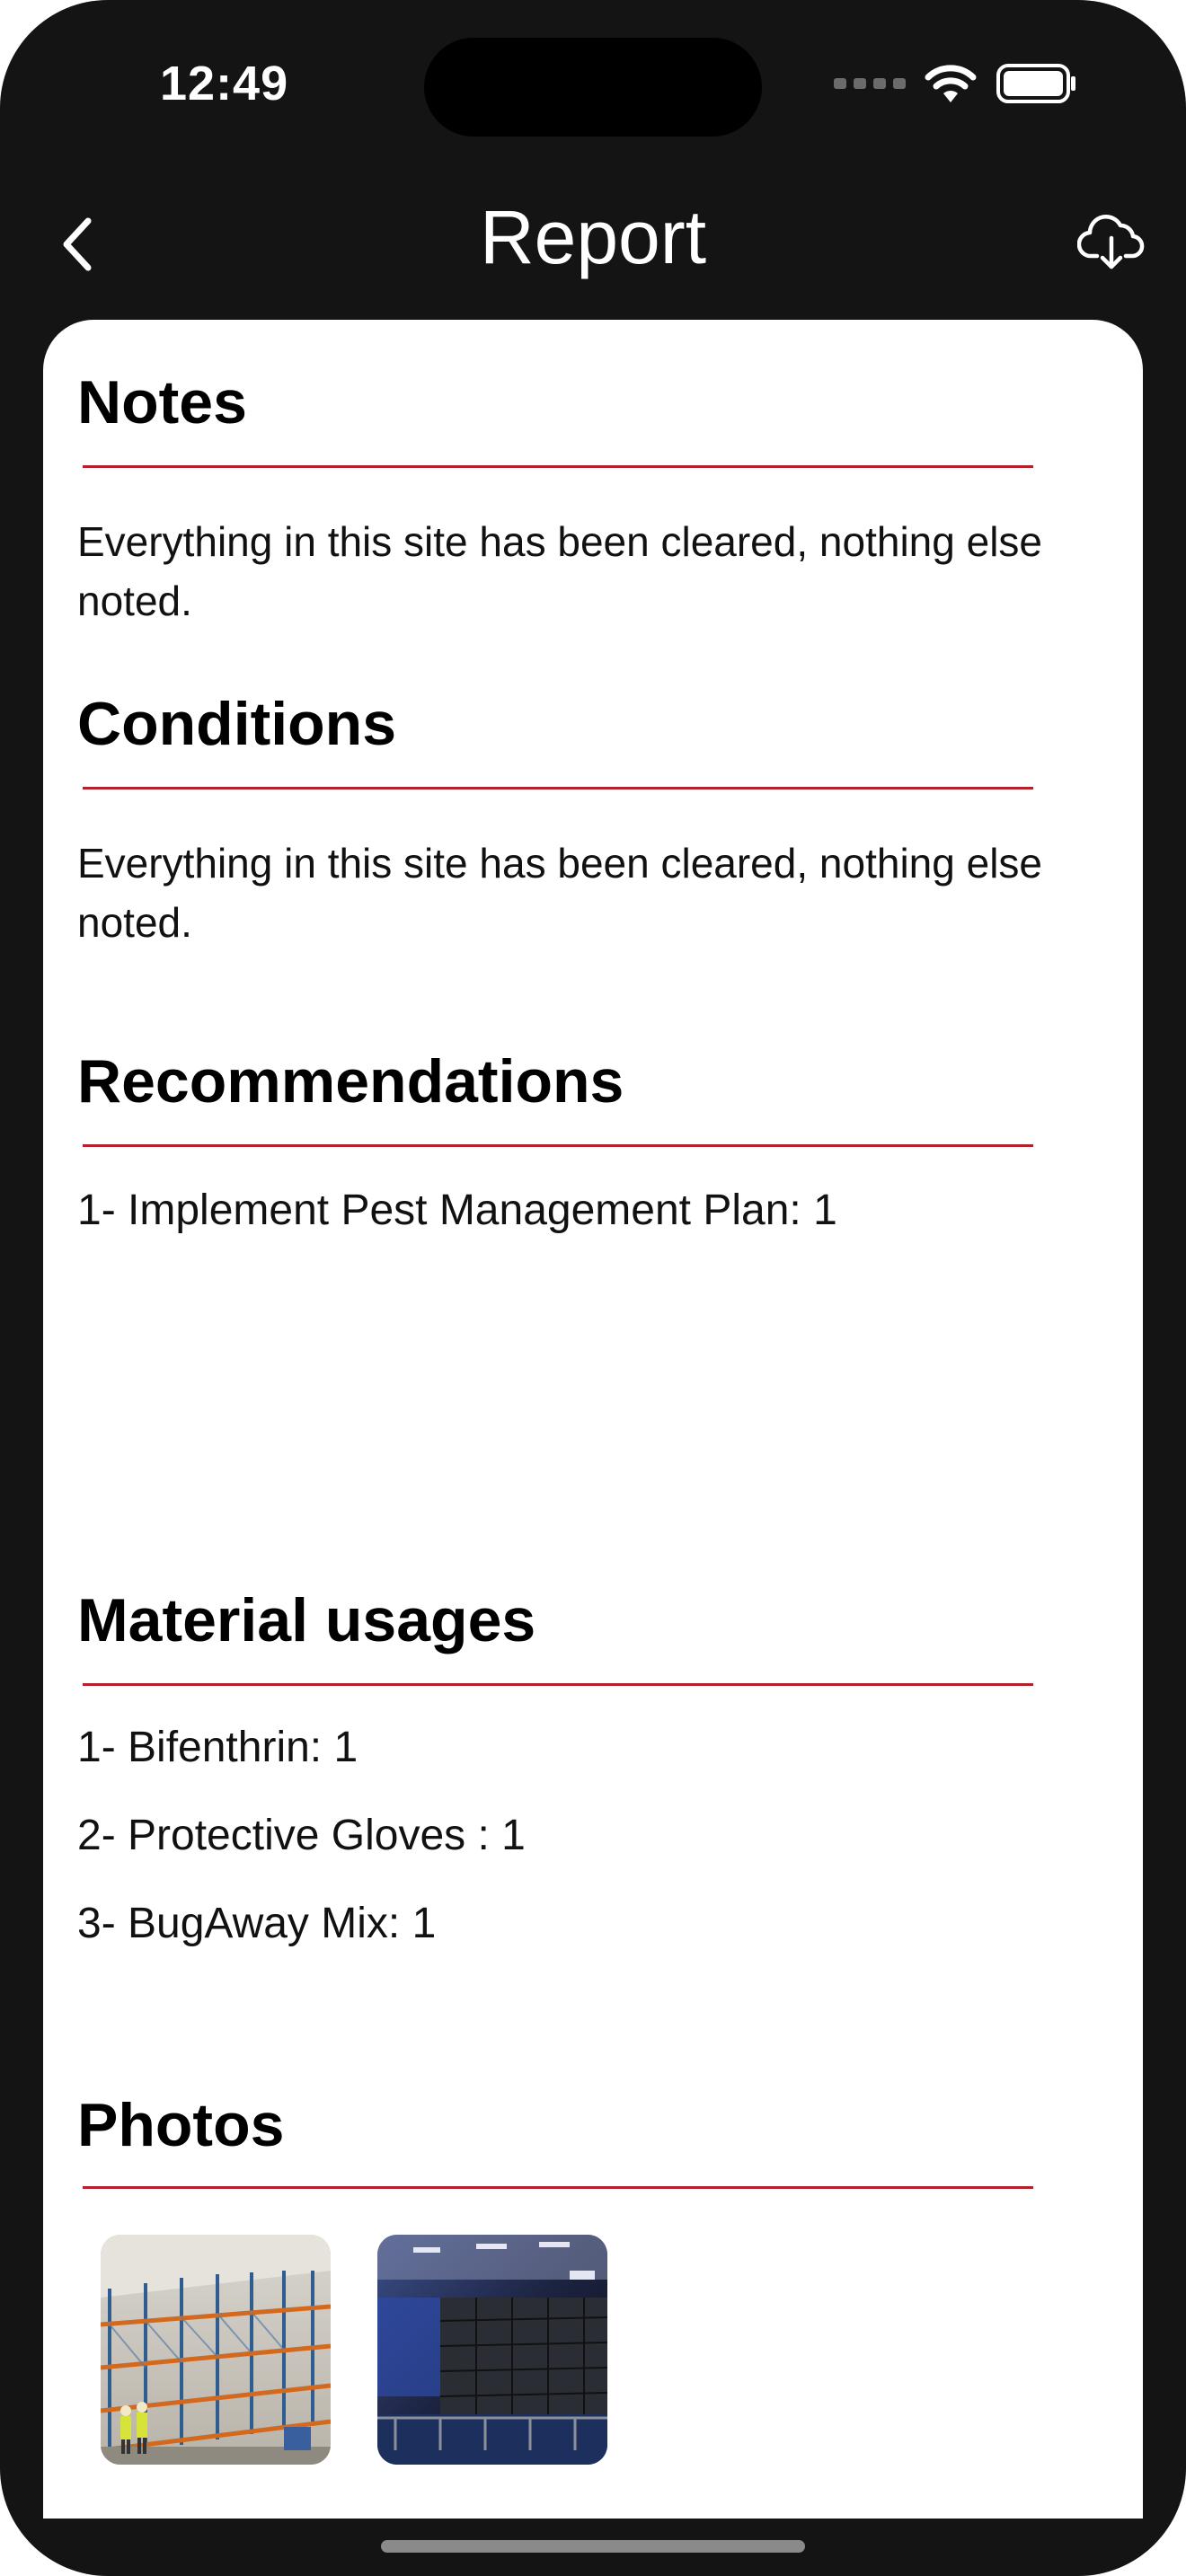 The width and height of the screenshot is (1186, 2576). What do you see at coordinates (558, 467) in the screenshot?
I see `notes-divider` at bounding box center [558, 467].